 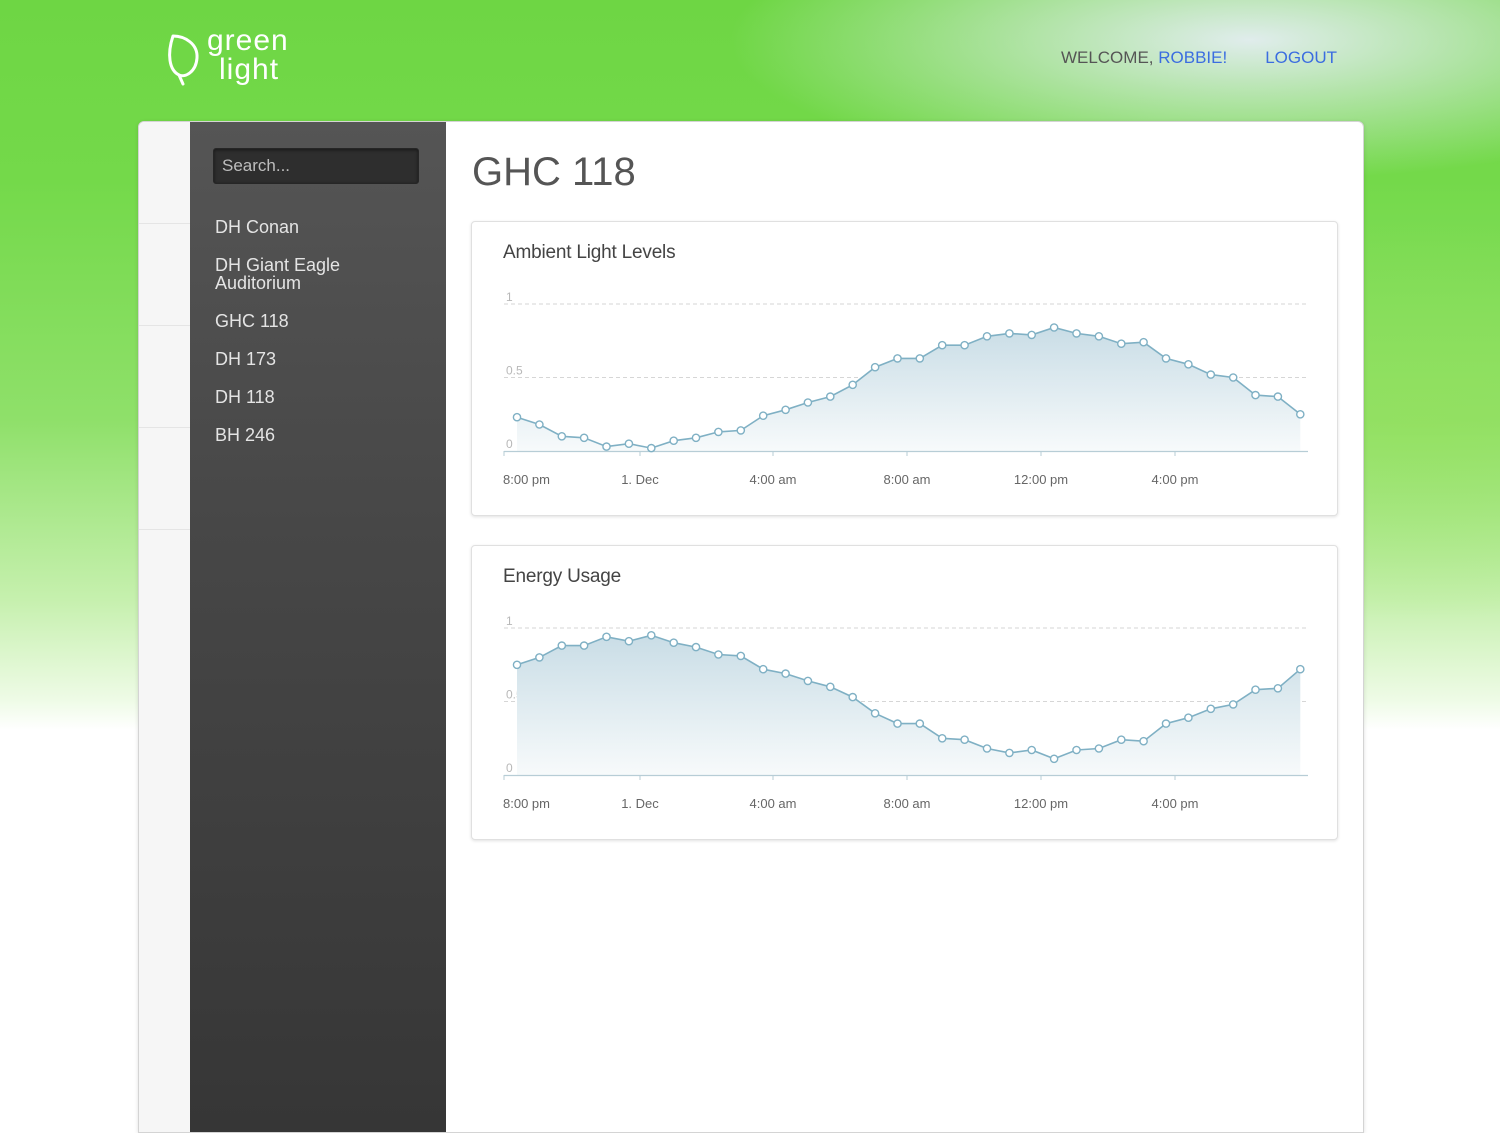 I want to click on sidebar-item-room: GHC 118, so click(x=320, y=321).